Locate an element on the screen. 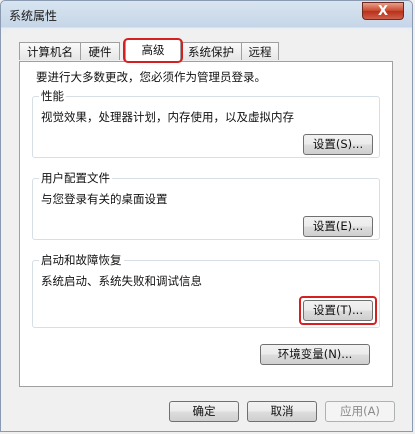 This screenshot has height=434, width=415. cancel-button: 取消 is located at coordinates (282, 411).